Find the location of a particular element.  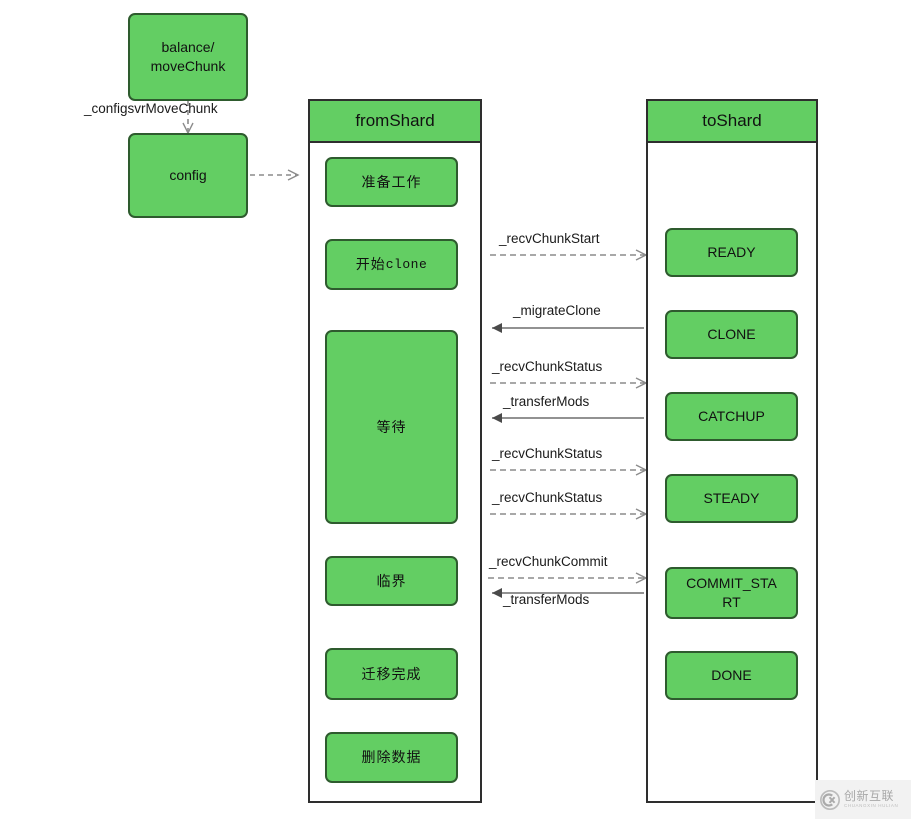

lane-header-toshard: toShard is located at coordinates (732, 121).